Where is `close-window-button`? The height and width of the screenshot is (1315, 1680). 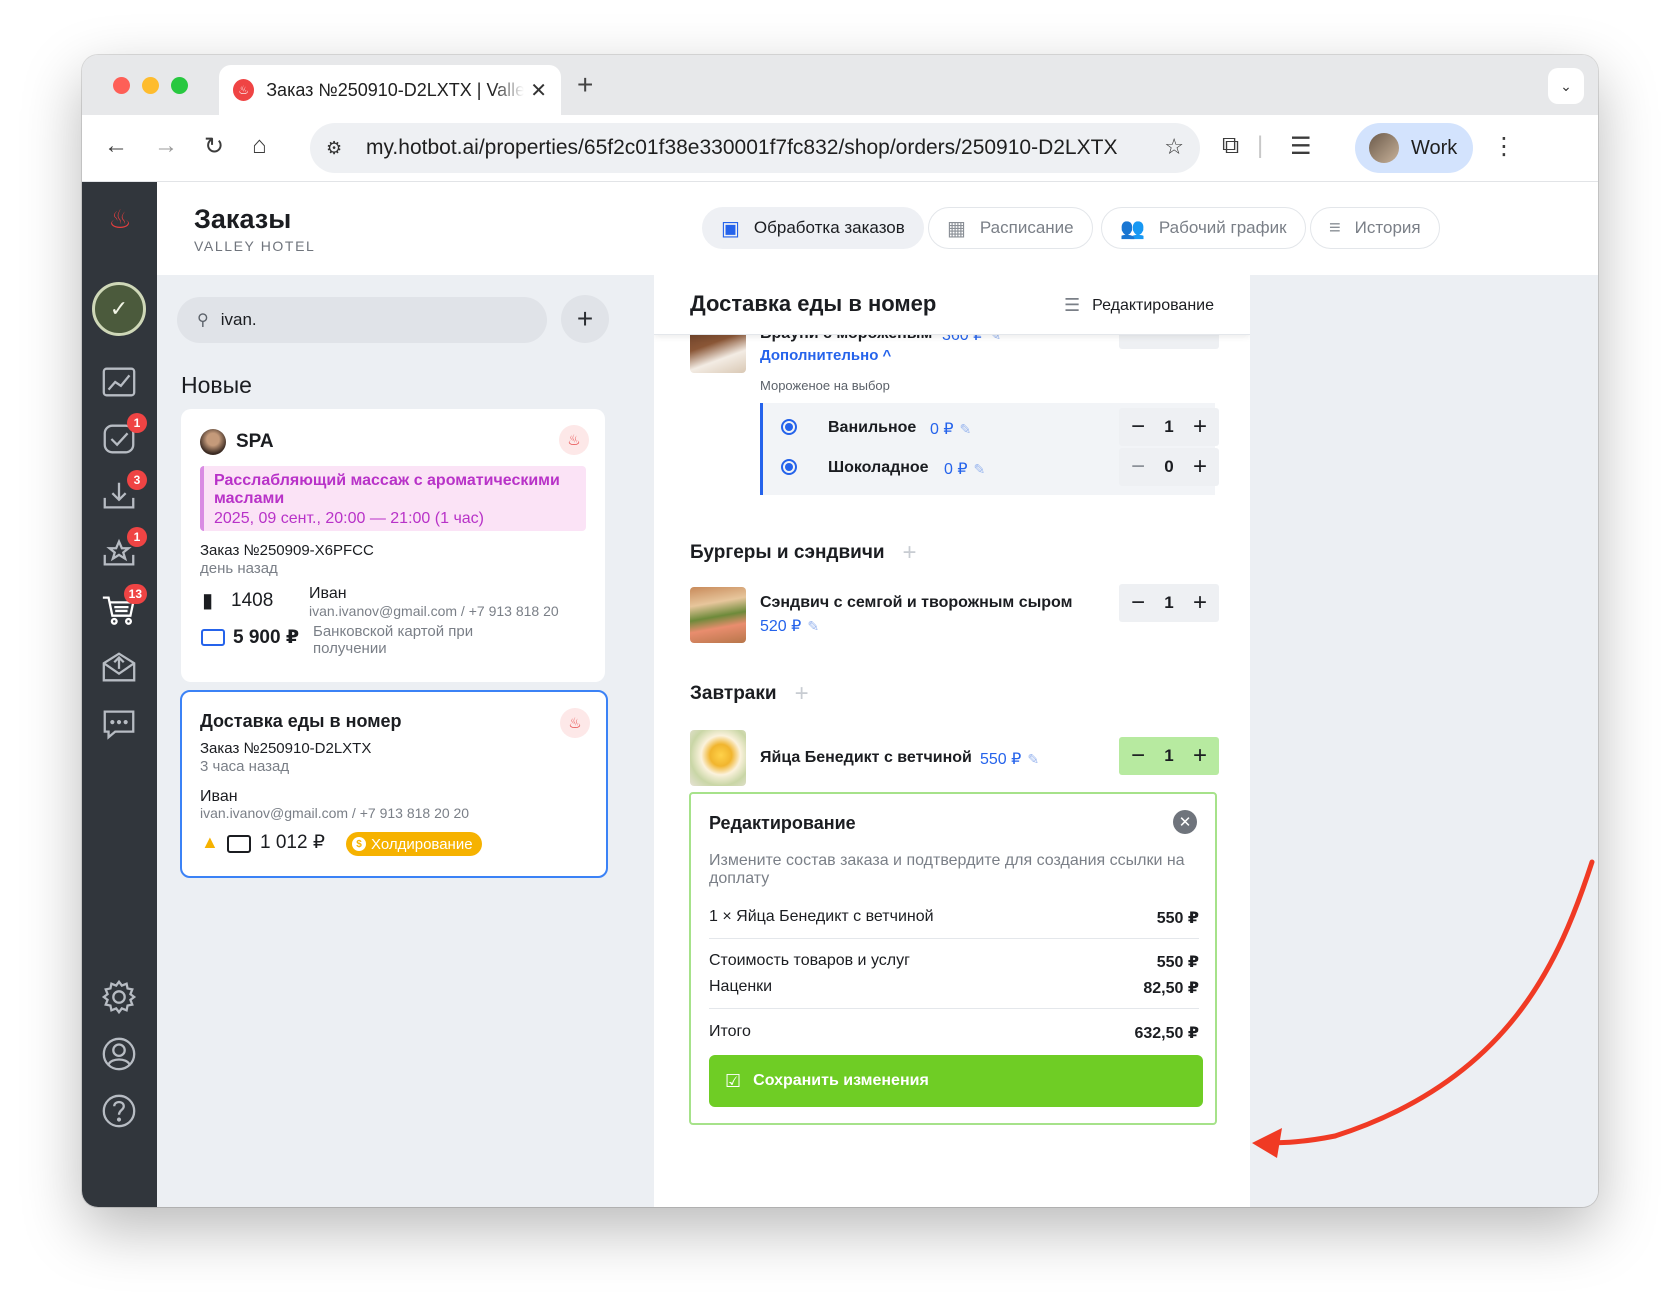 close-window-button is located at coordinates (121, 85).